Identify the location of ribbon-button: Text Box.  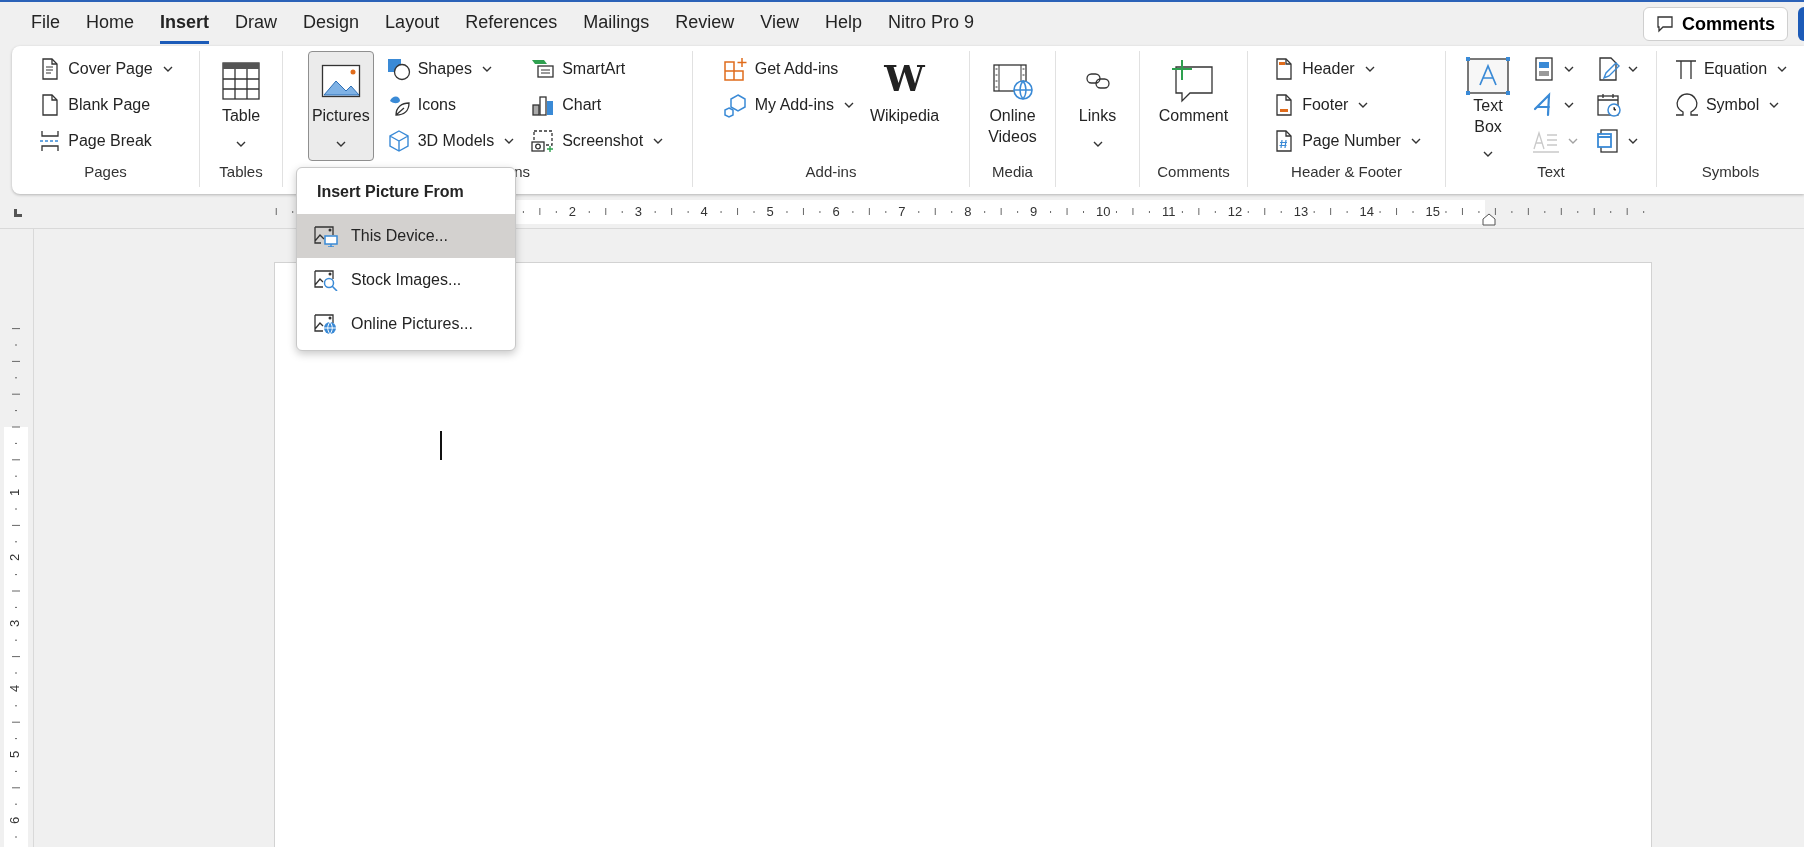
(1488, 106).